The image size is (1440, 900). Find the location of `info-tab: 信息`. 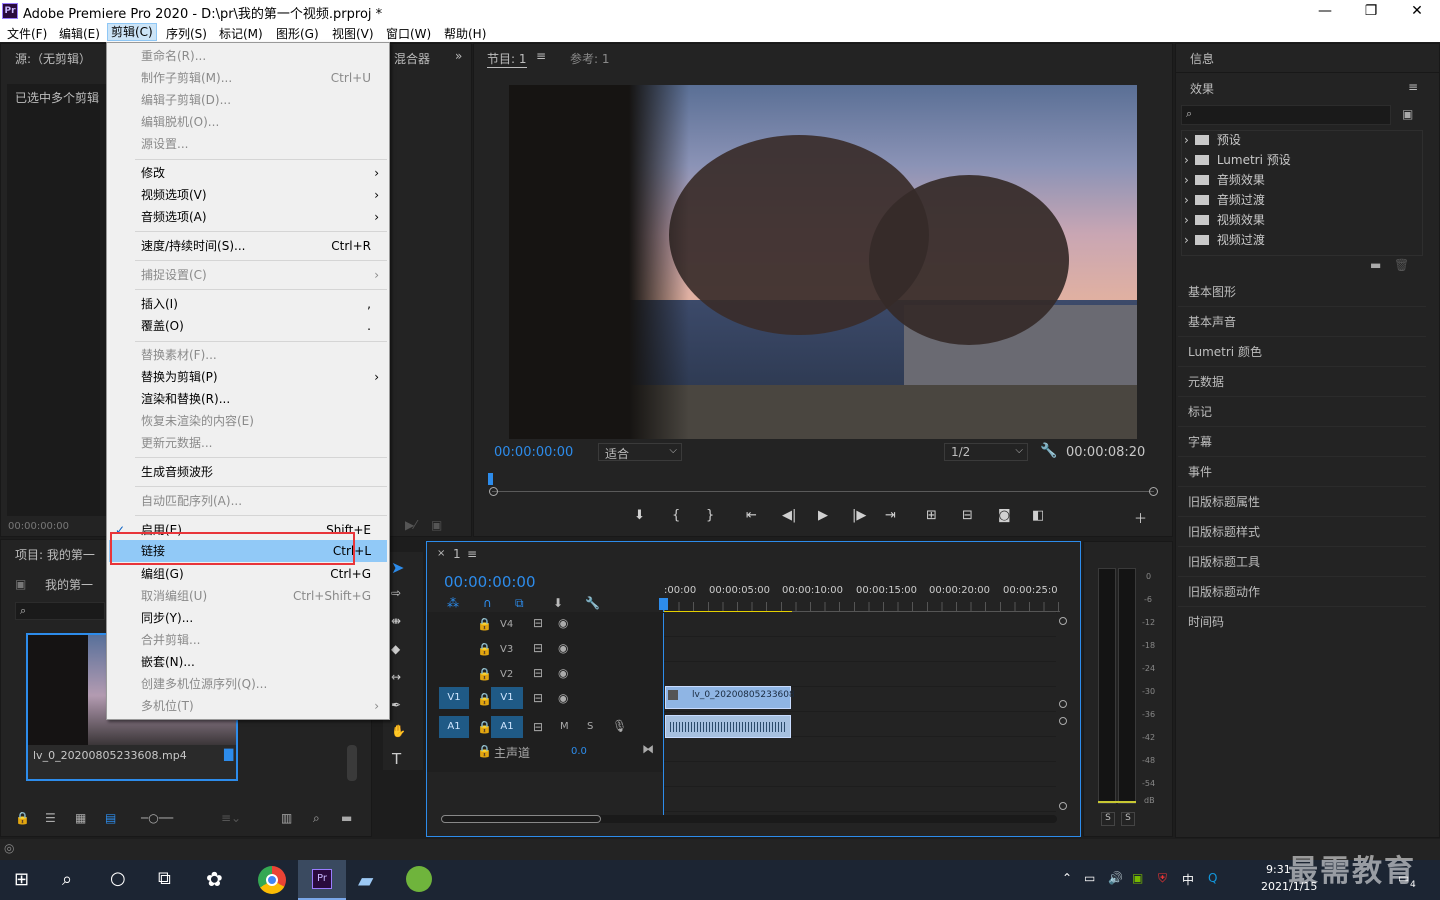

info-tab: 信息 is located at coordinates (1202, 58).